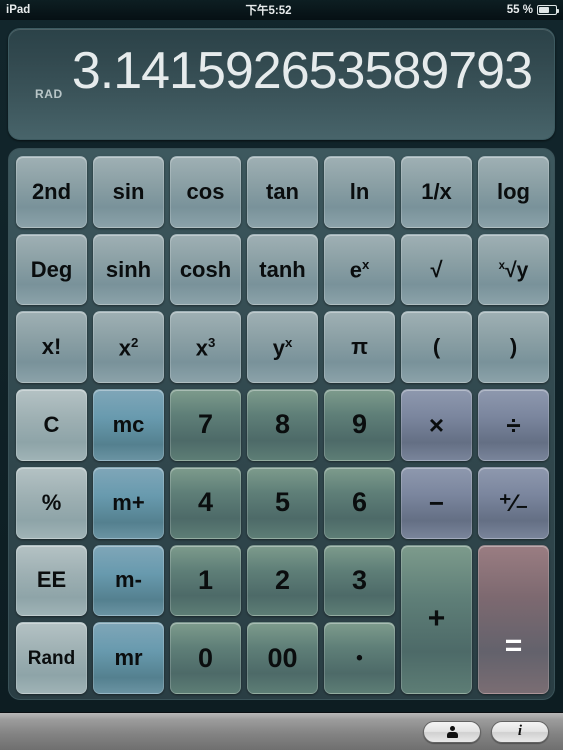 The width and height of the screenshot is (563, 750). I want to click on key-1: 1, so click(205, 580).